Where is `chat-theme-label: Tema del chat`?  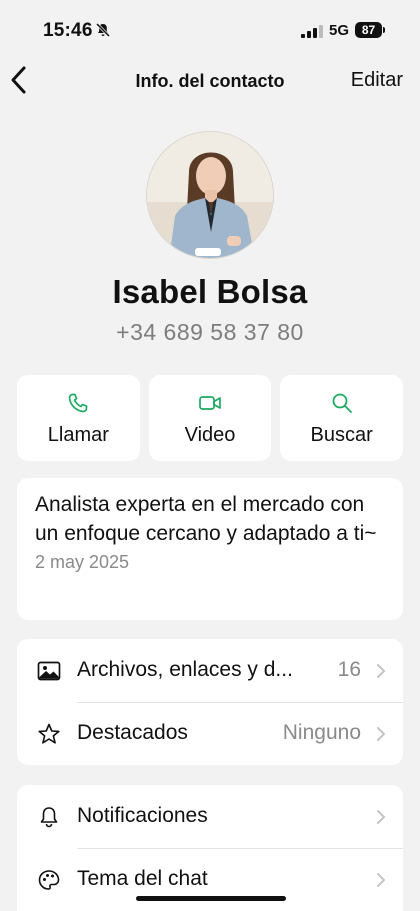
chat-theme-label: Tema del chat is located at coordinates (142, 878).